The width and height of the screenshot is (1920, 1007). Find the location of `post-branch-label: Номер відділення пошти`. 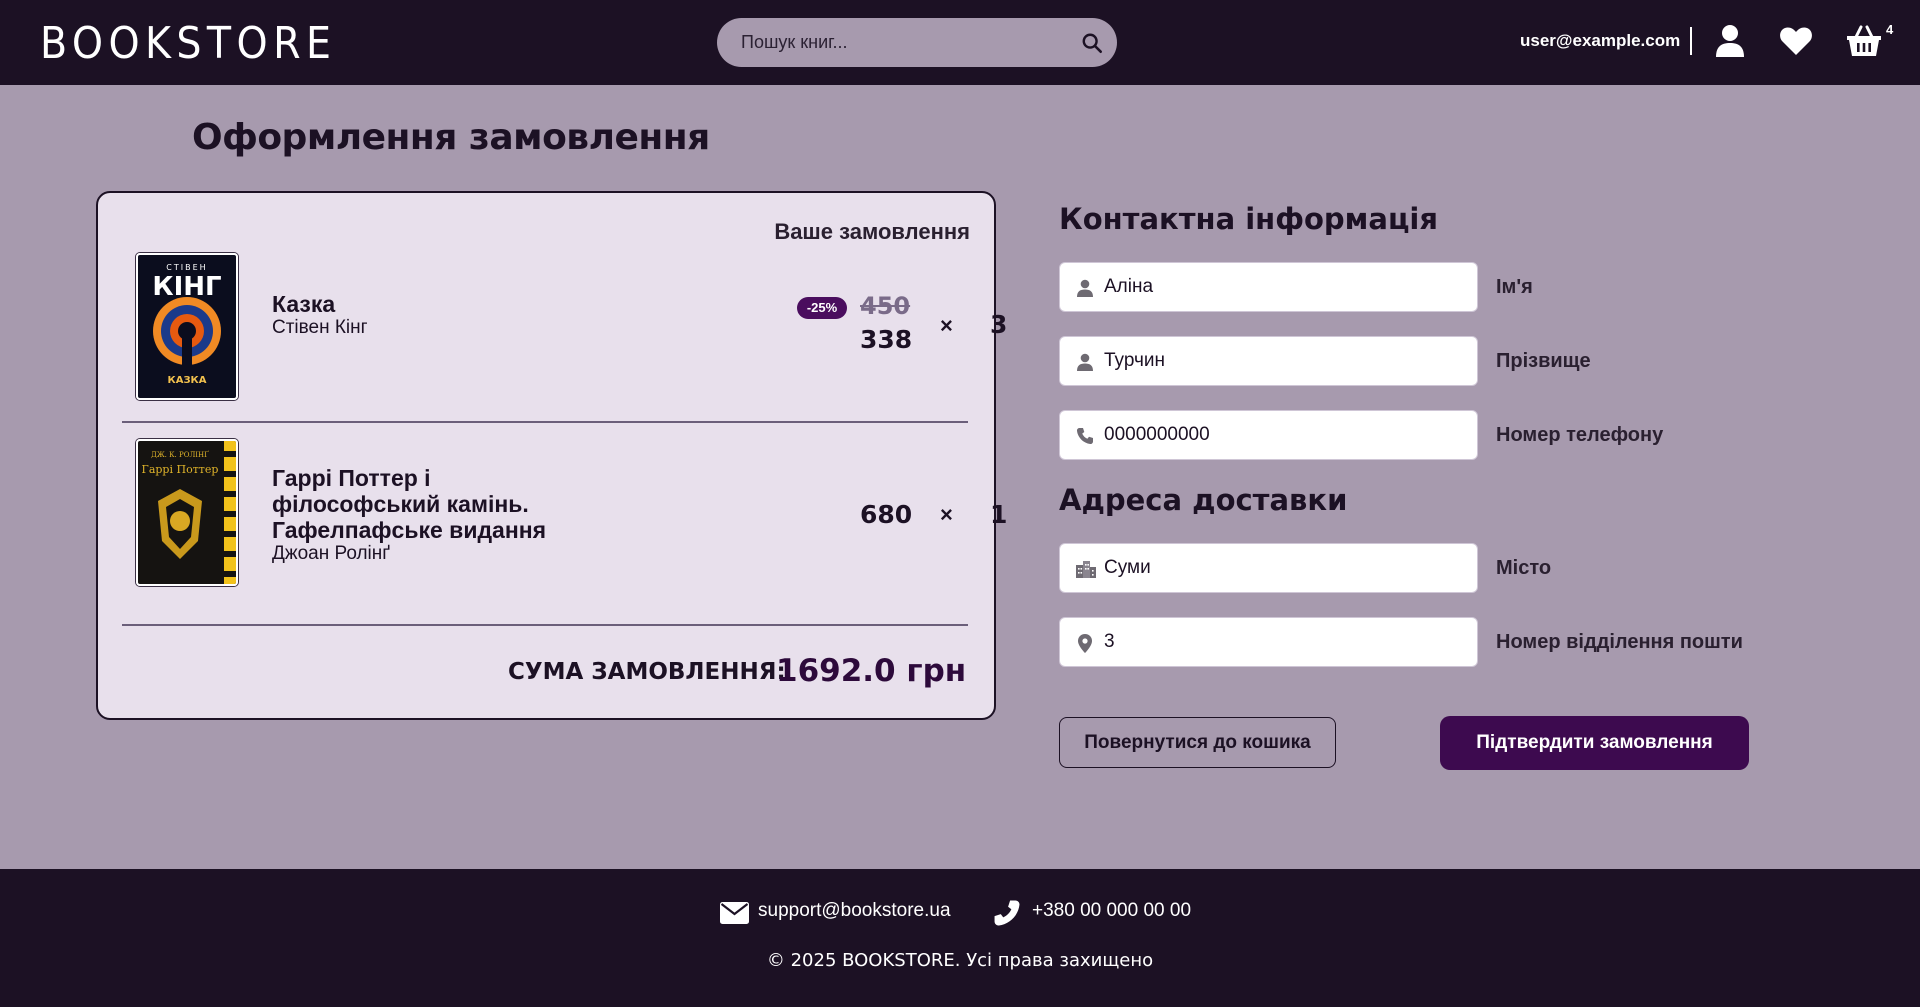

post-branch-label: Номер відділення пошти is located at coordinates (1619, 642).